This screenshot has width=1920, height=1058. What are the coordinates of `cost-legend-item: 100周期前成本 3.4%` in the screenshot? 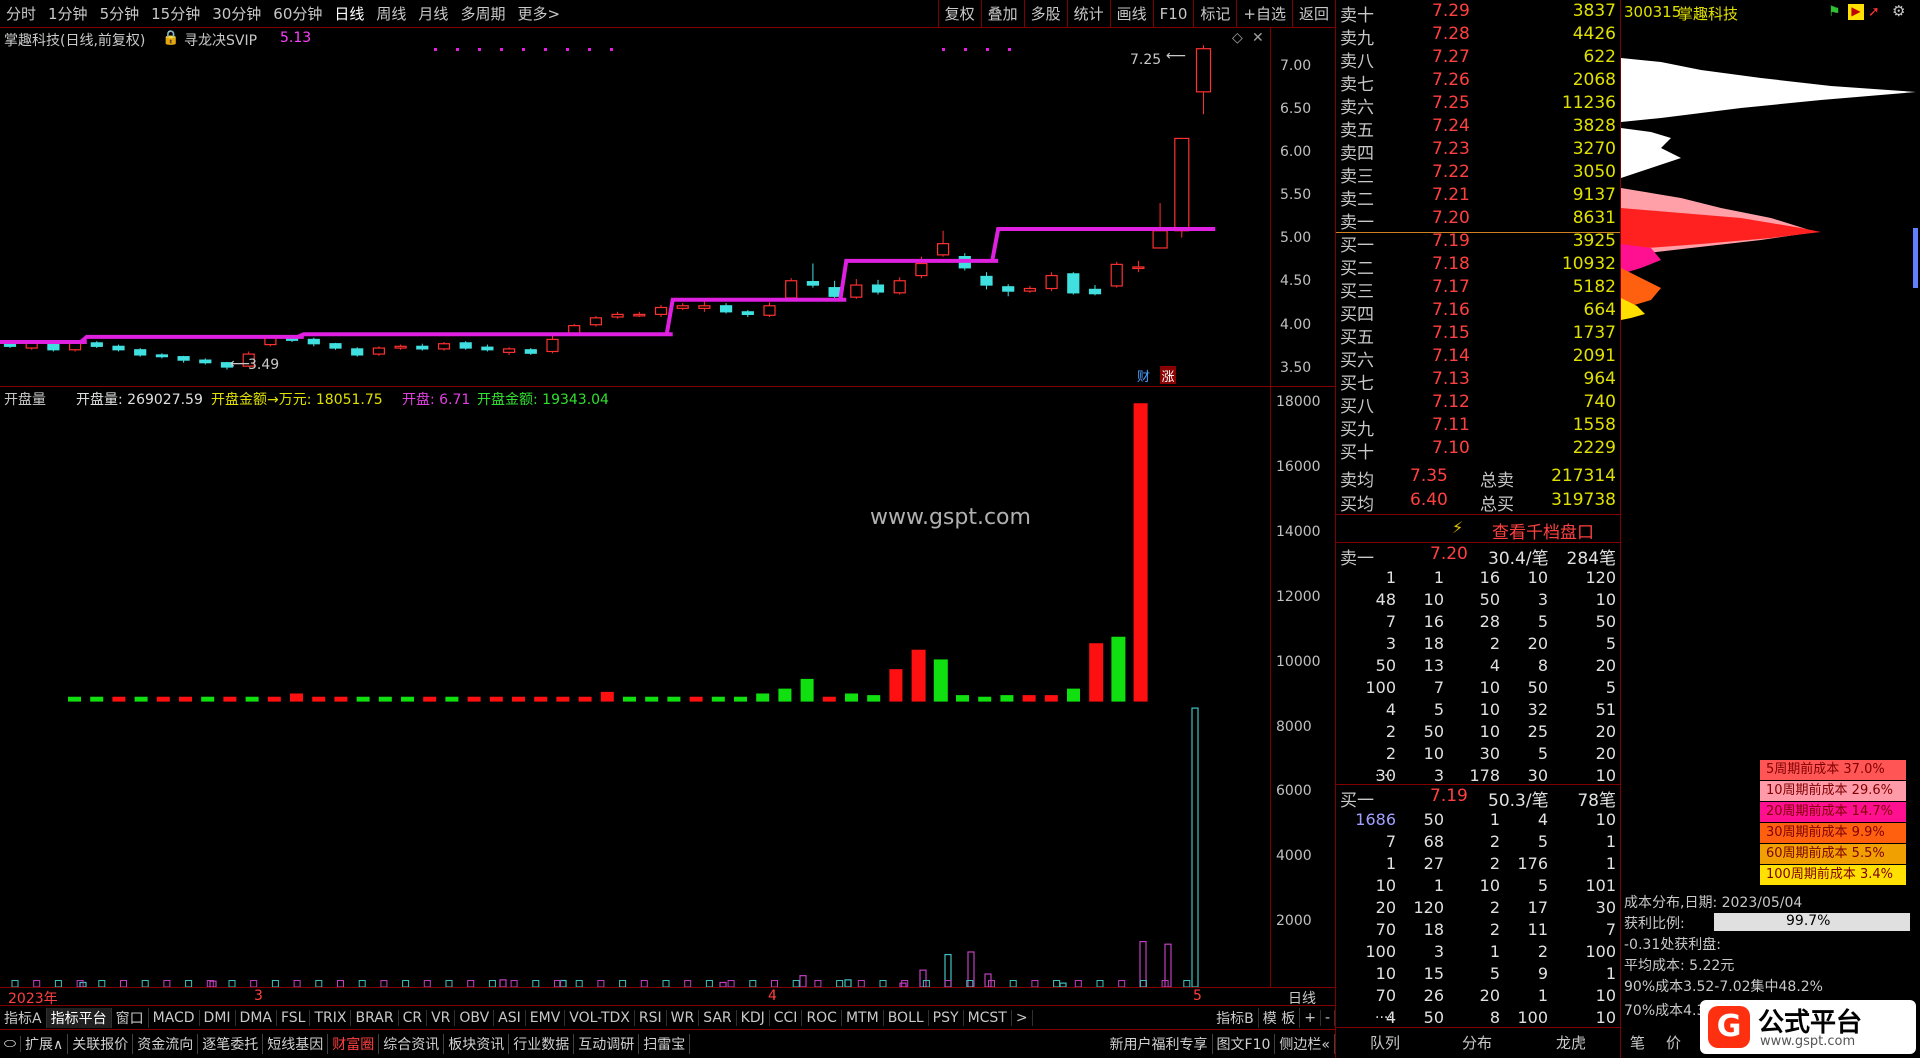 It's located at (1833, 875).